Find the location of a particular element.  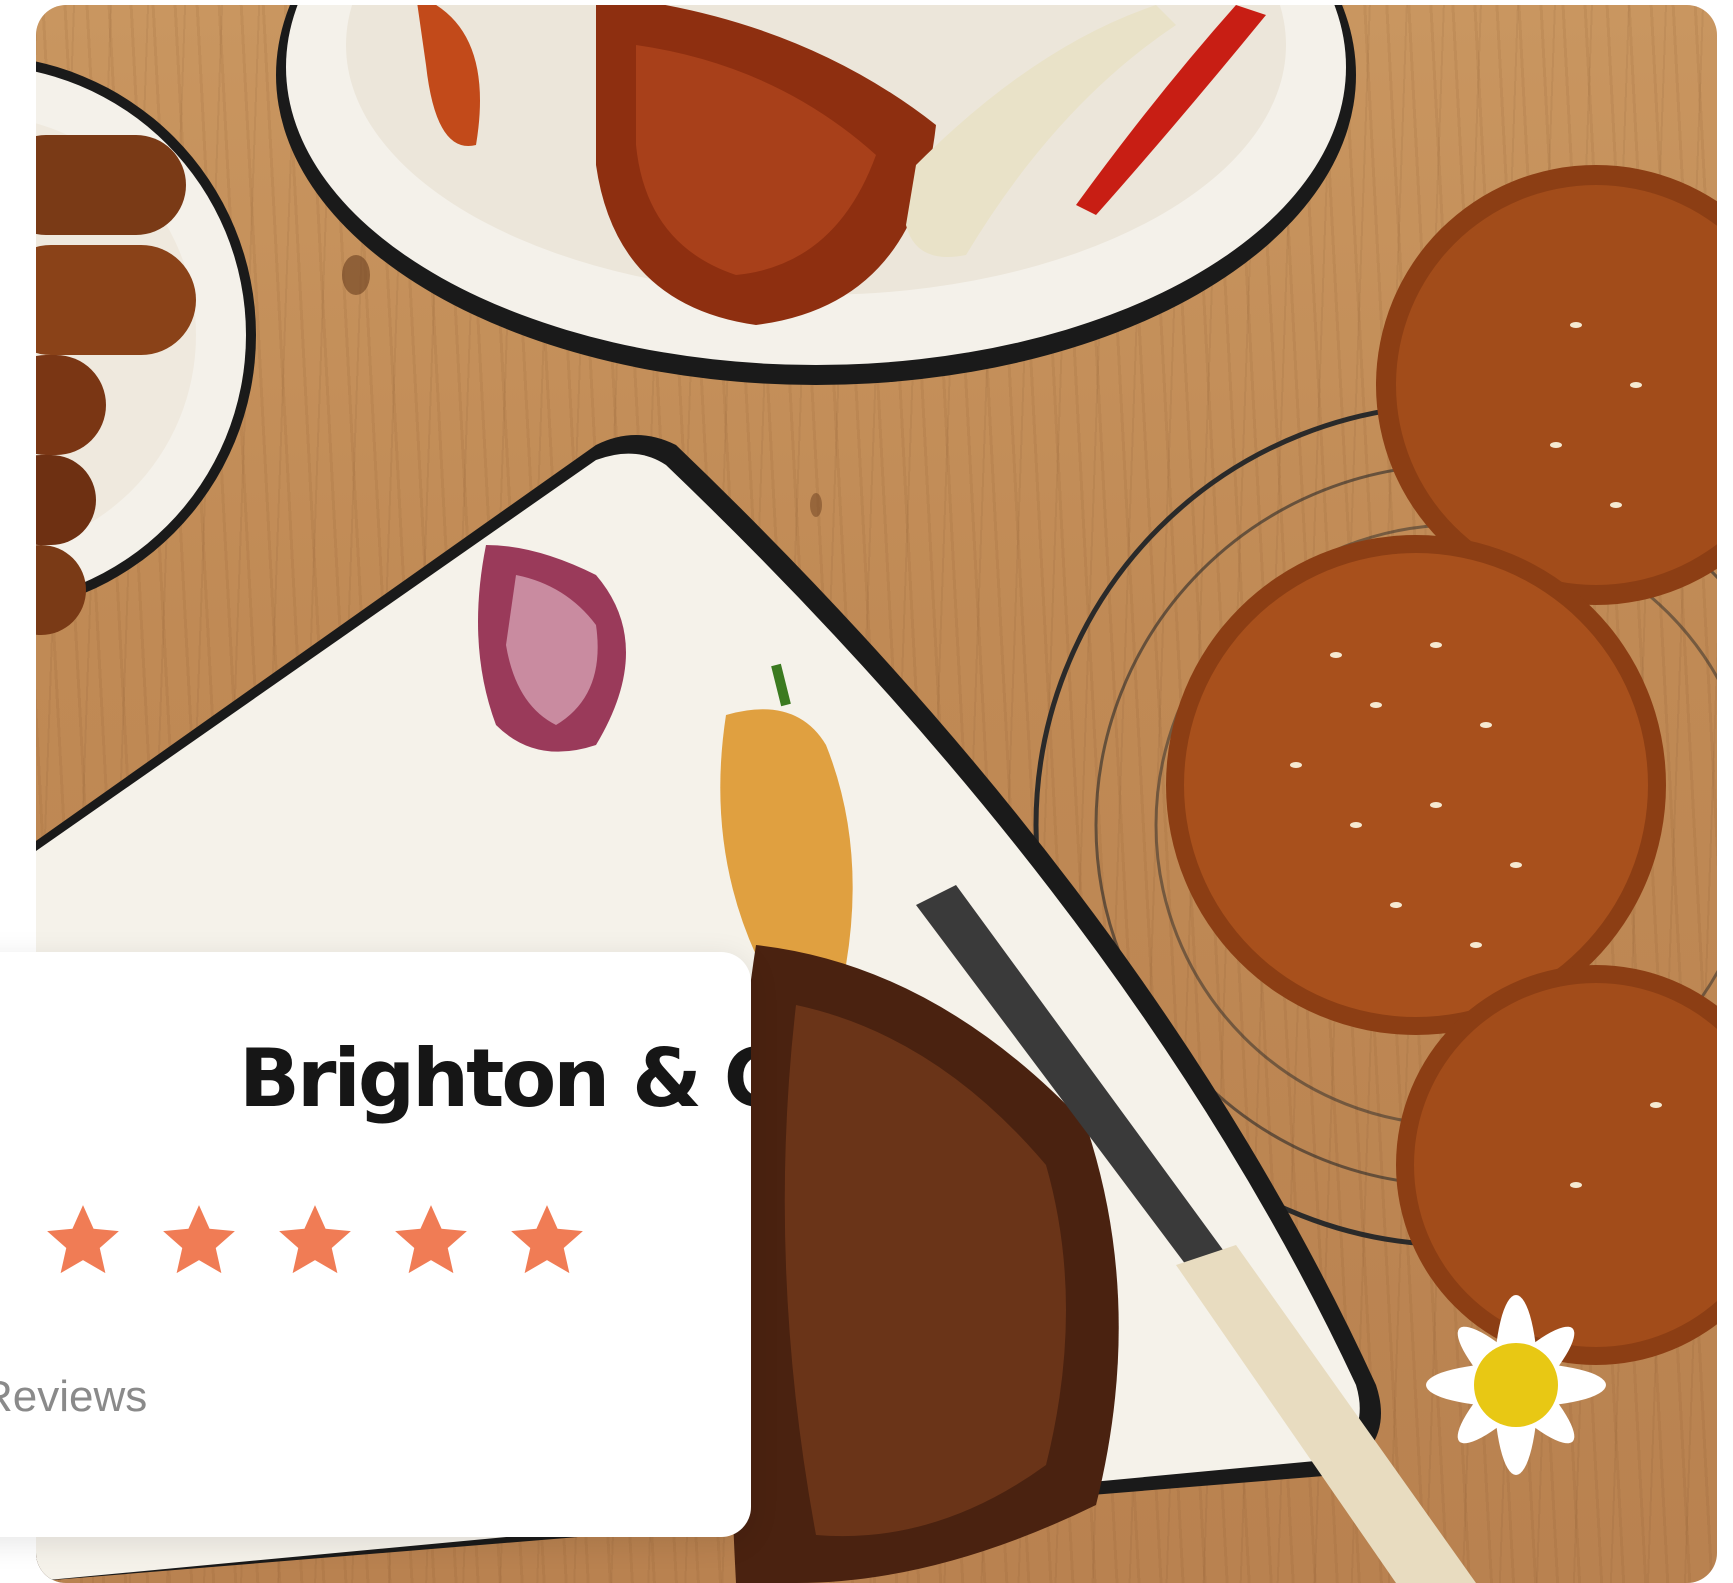

star-rating is located at coordinates (315, 1241).